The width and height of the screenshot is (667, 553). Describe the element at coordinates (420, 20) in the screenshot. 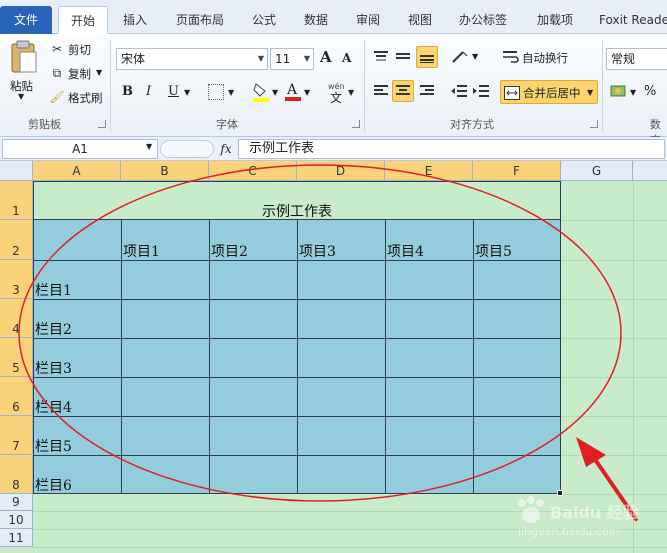

I see `tab-view: 视图` at that location.